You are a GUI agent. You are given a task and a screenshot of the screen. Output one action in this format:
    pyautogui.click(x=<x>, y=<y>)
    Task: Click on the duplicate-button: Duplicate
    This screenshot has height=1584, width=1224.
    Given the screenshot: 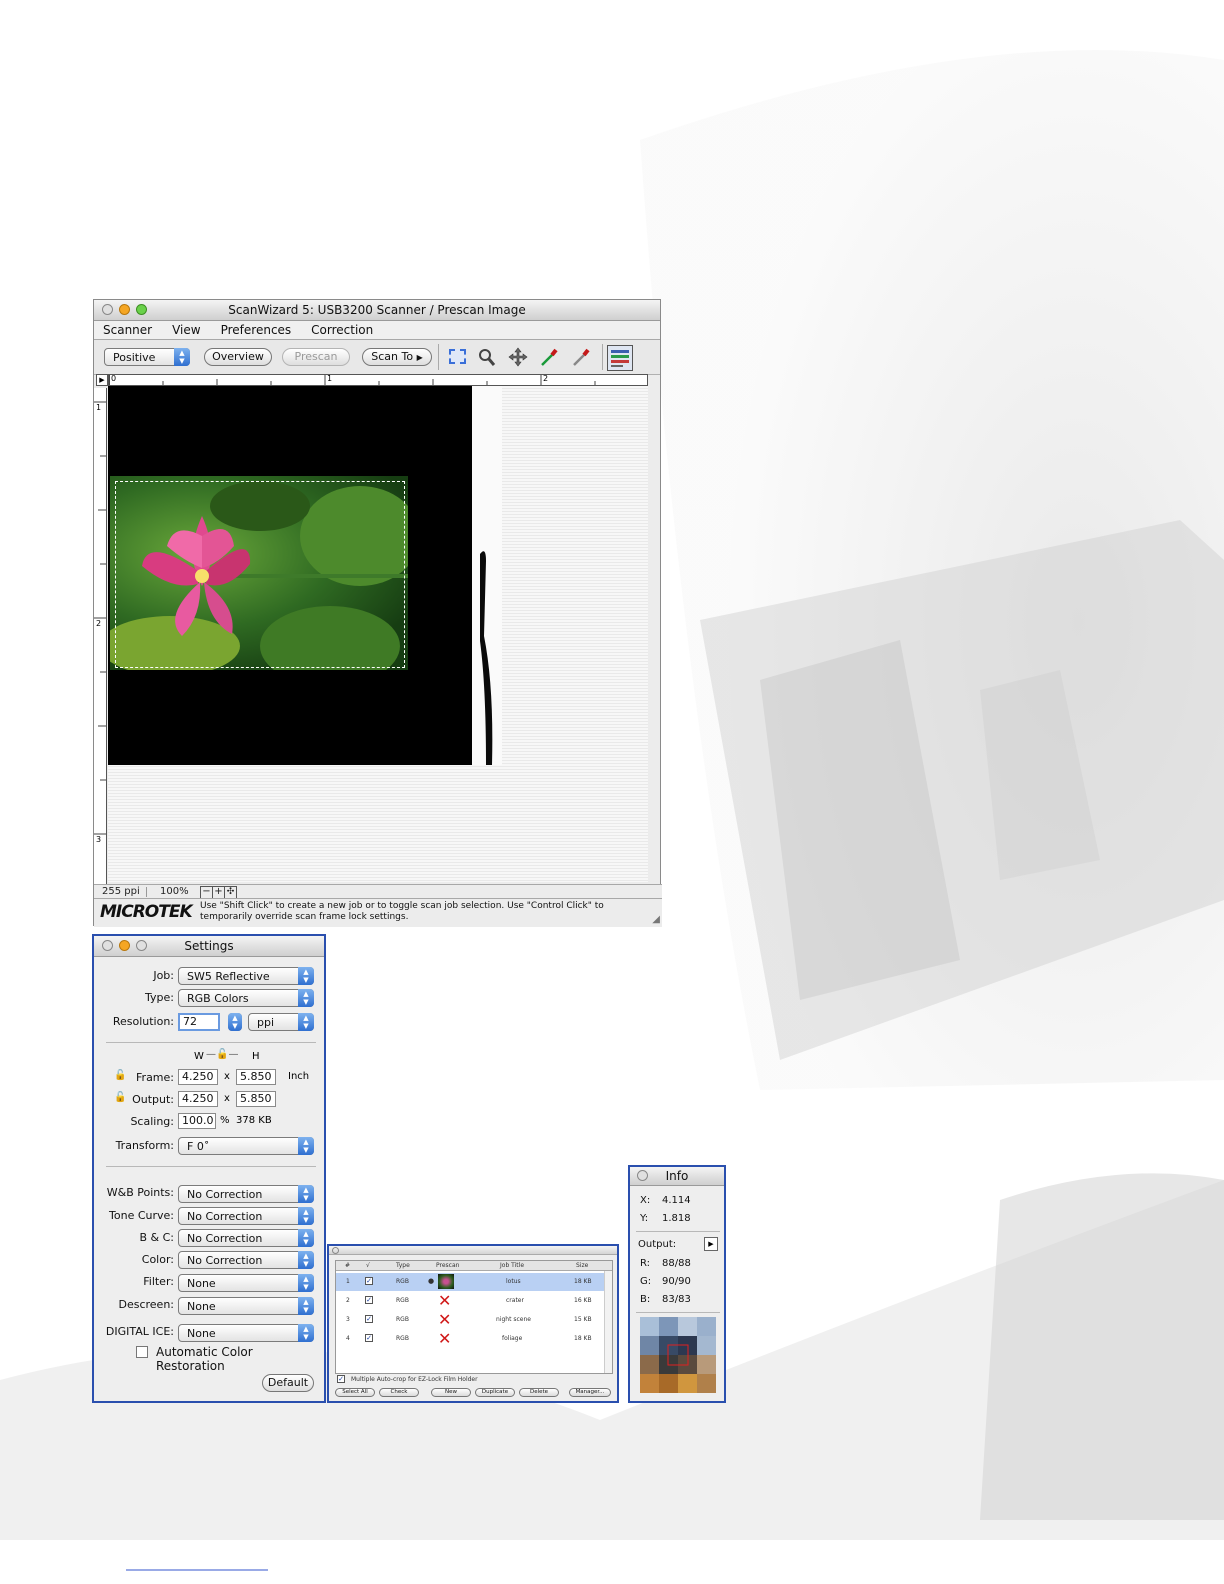 What is the action you would take?
    pyautogui.click(x=495, y=1392)
    